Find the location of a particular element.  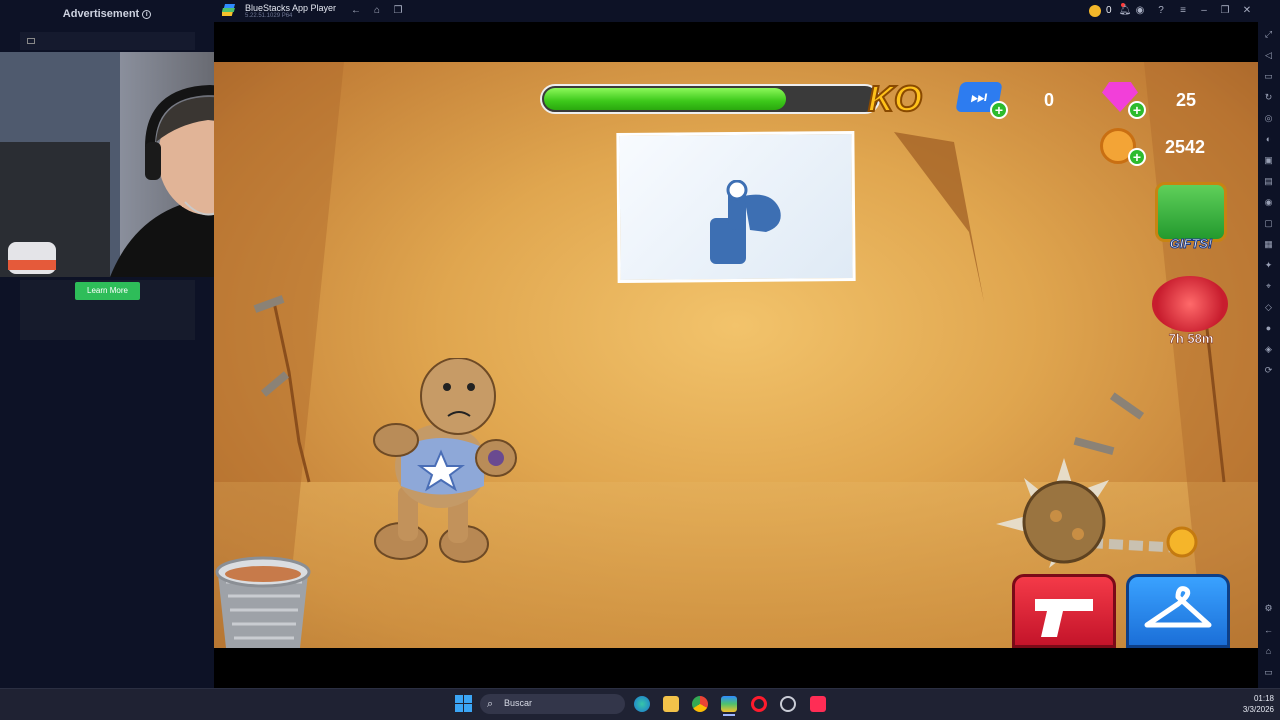

learn-more-button: Learn More is located at coordinates (107, 291).